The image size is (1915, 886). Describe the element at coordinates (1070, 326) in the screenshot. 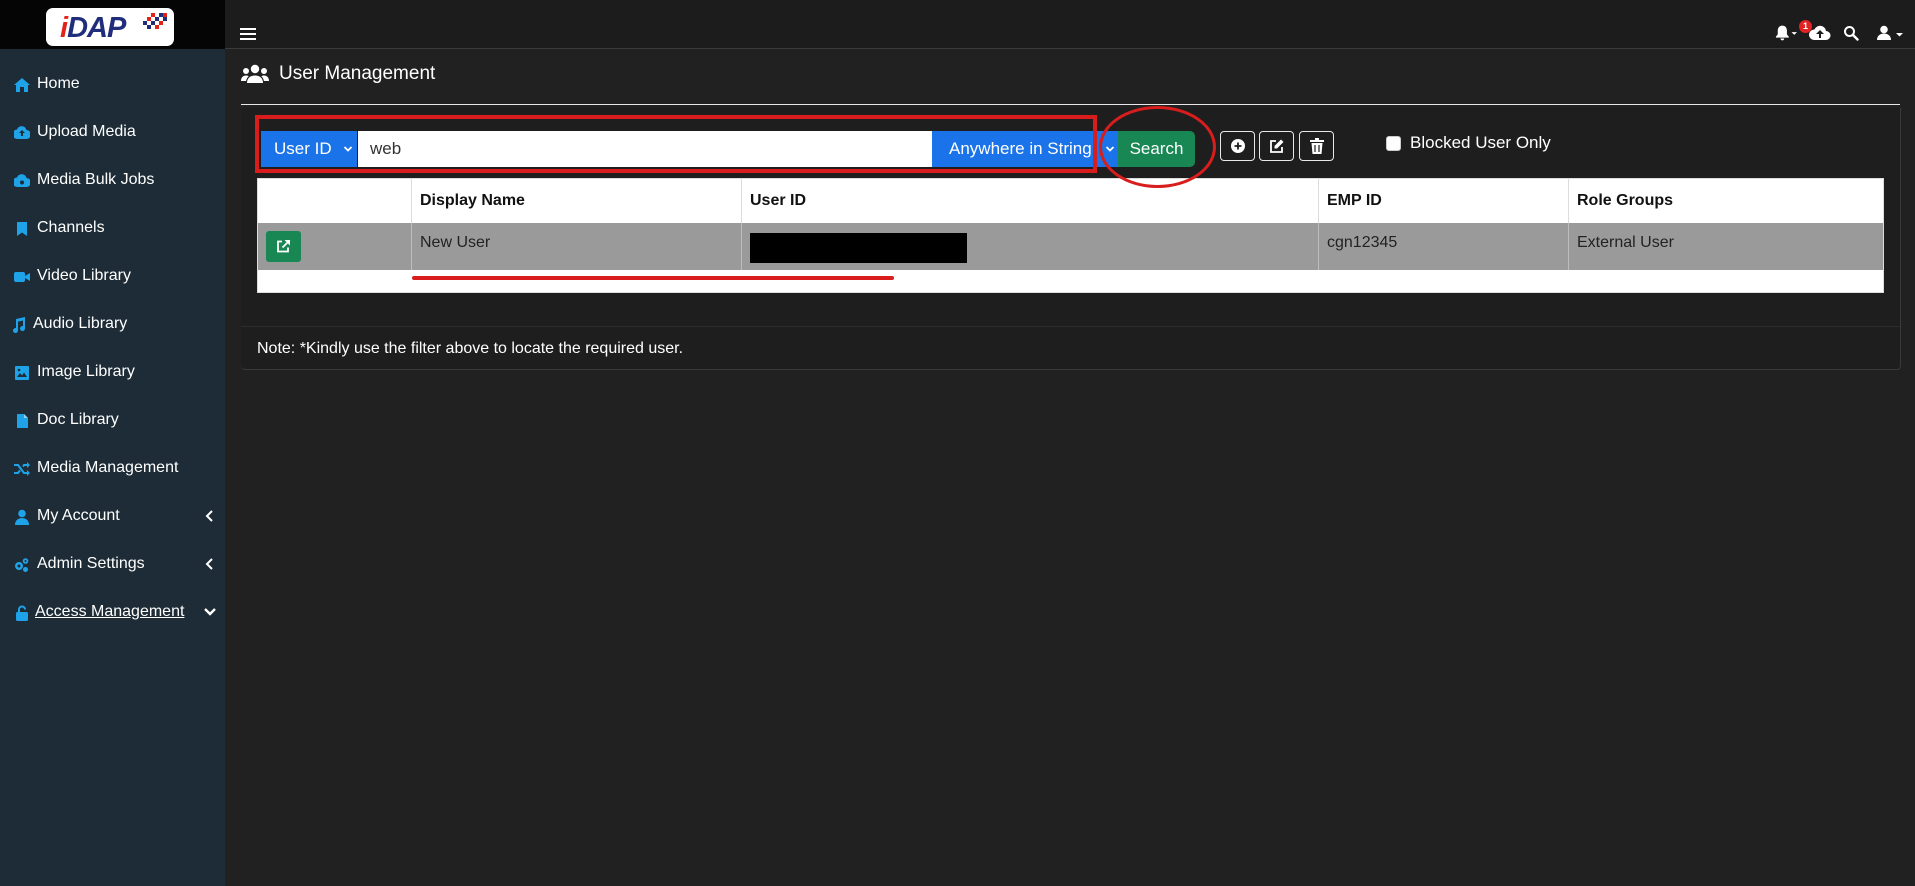

I see `panel-divider` at that location.